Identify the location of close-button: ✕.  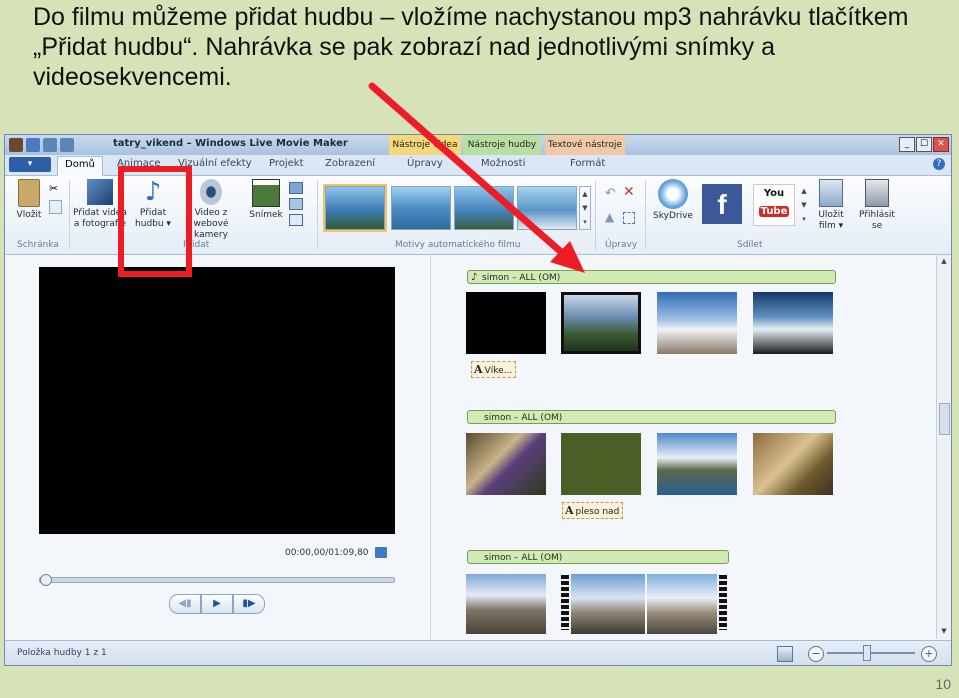
(941, 144).